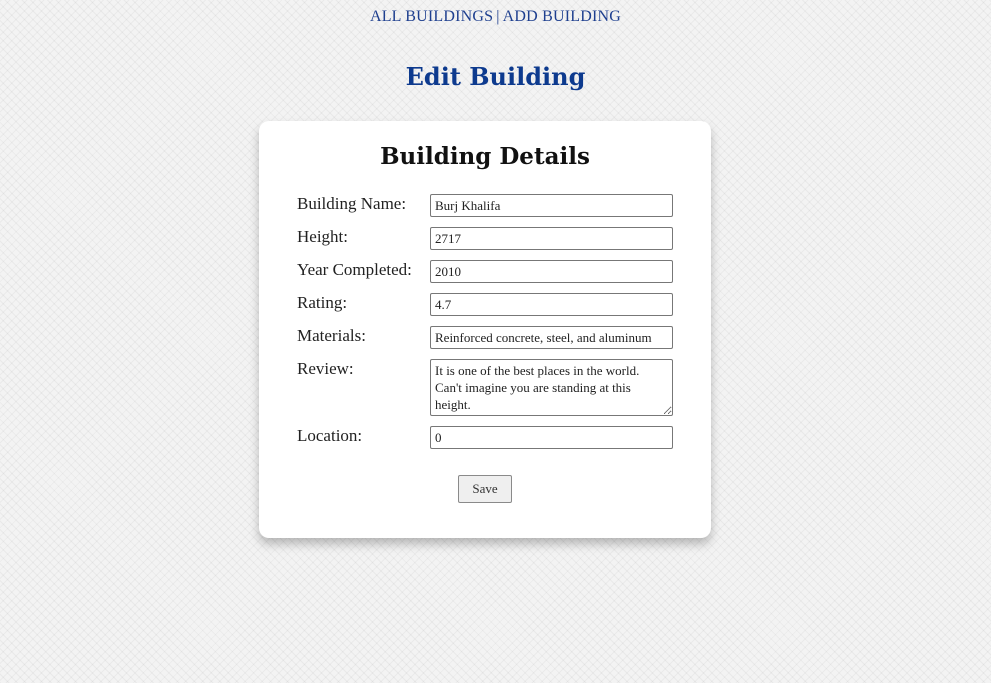 This screenshot has width=991, height=683. I want to click on height-label: Height:, so click(322, 236).